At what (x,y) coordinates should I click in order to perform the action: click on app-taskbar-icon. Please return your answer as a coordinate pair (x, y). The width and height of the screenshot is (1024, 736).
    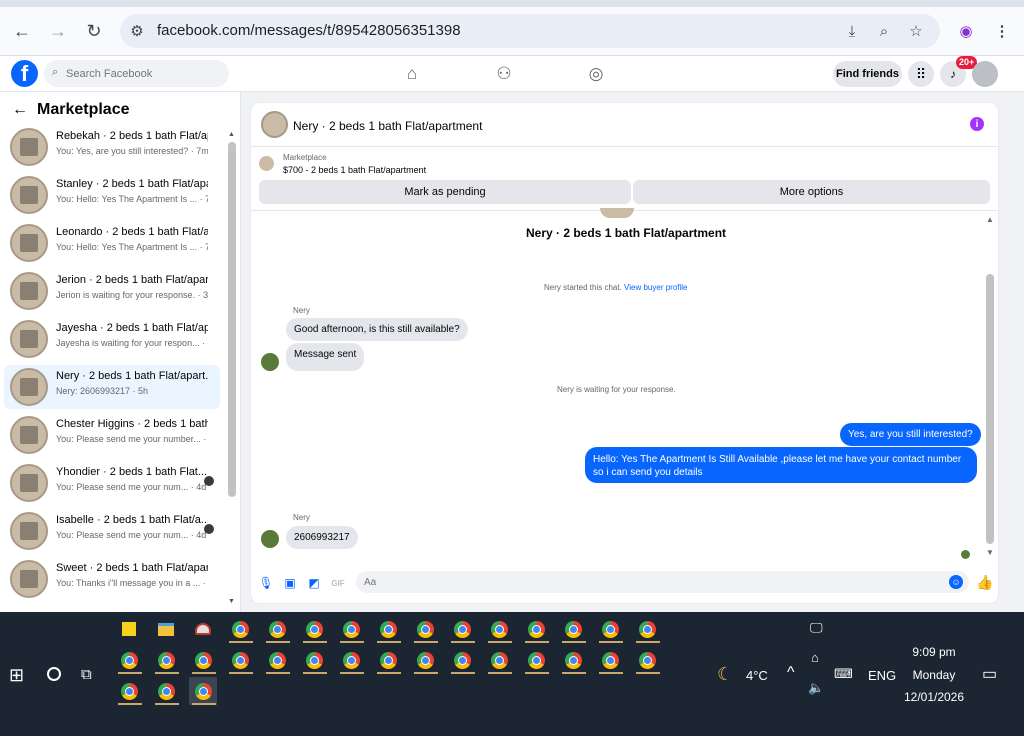
    Looking at the image, I should click on (203, 629).